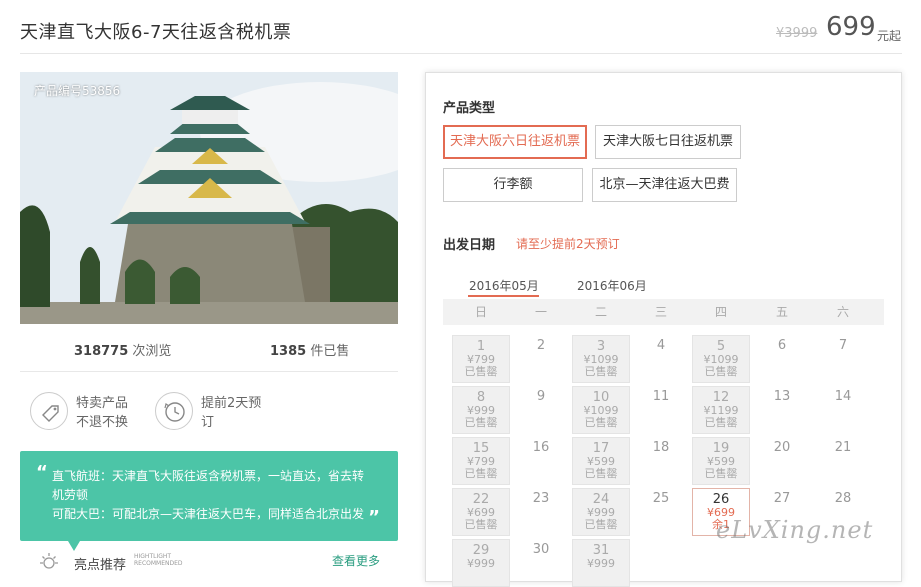 This screenshot has height=587, width=921. Describe the element at coordinates (231, 403) in the screenshot. I see `feature-line: 提前2天预` at that location.